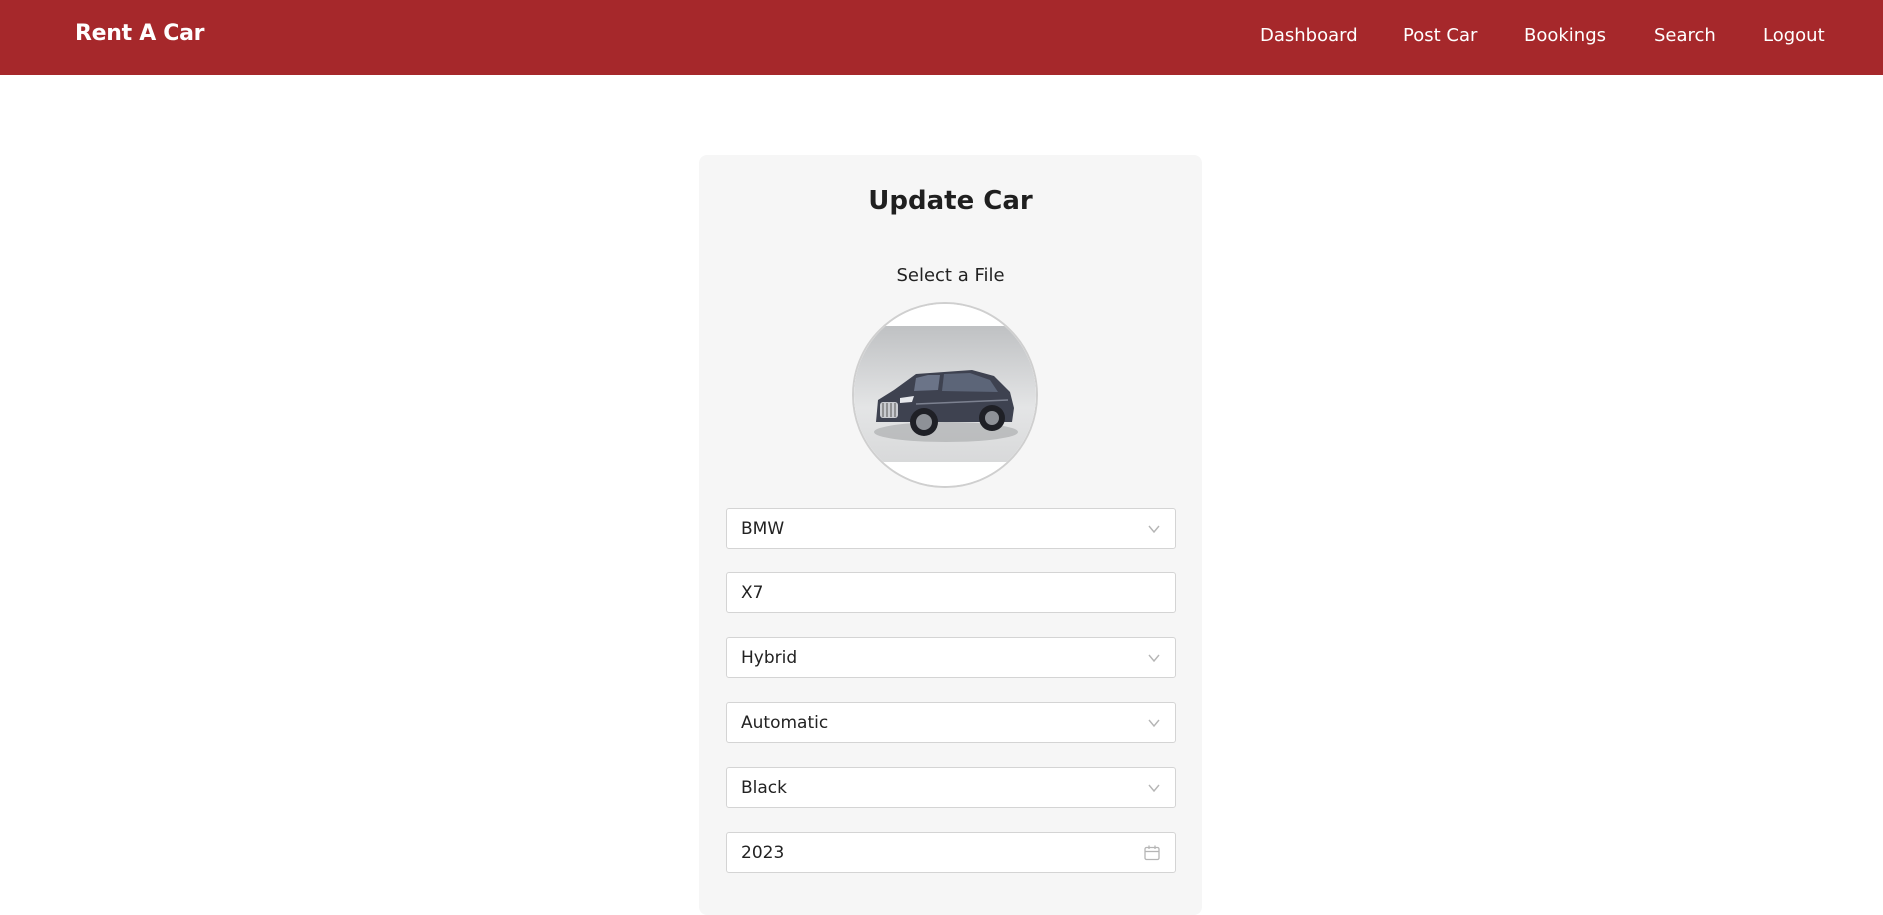  I want to click on nav-logout: Logout, so click(1794, 35).